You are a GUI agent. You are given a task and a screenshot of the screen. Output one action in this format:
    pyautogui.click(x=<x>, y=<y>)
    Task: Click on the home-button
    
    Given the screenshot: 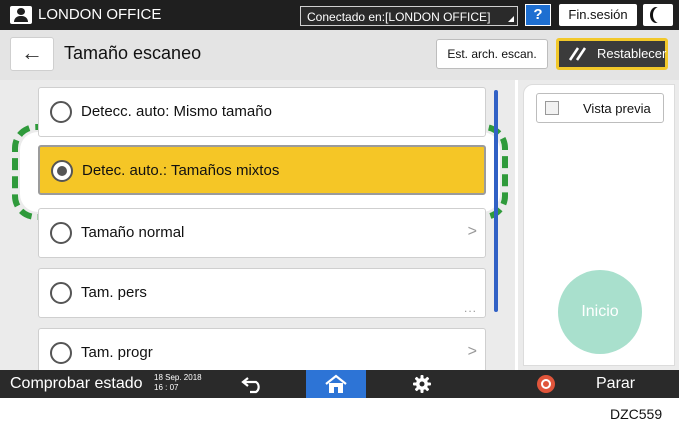 What is the action you would take?
    pyautogui.click(x=336, y=384)
    